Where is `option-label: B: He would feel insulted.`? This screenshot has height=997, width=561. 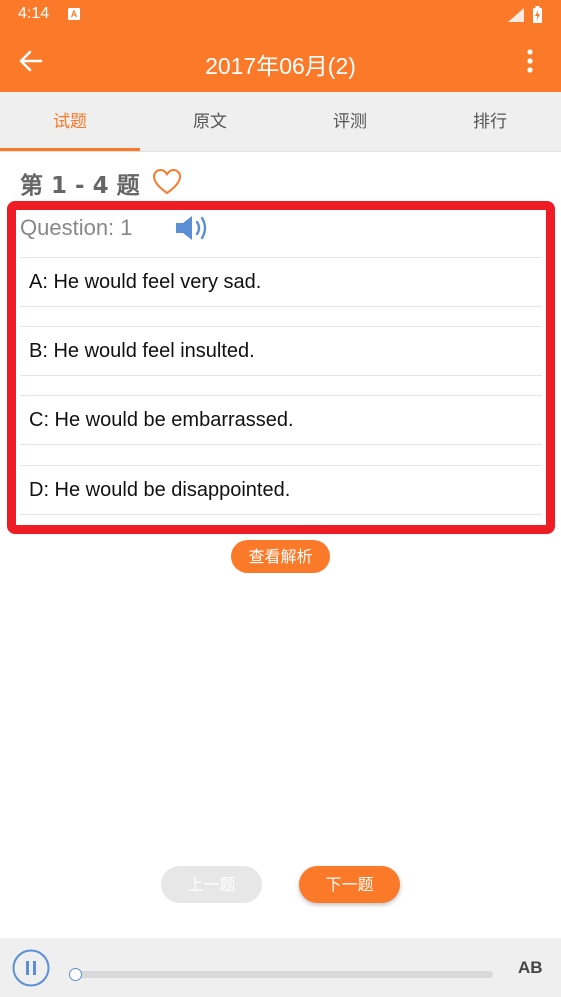
option-label: B: He would feel insulted. is located at coordinates (142, 351).